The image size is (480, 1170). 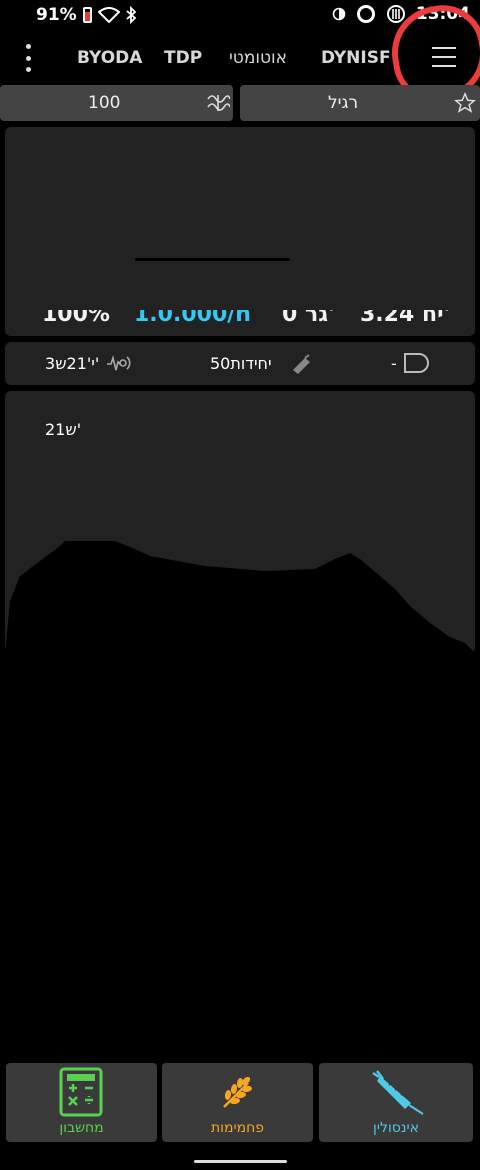 I want to click on target-value: 100, so click(x=104, y=103).